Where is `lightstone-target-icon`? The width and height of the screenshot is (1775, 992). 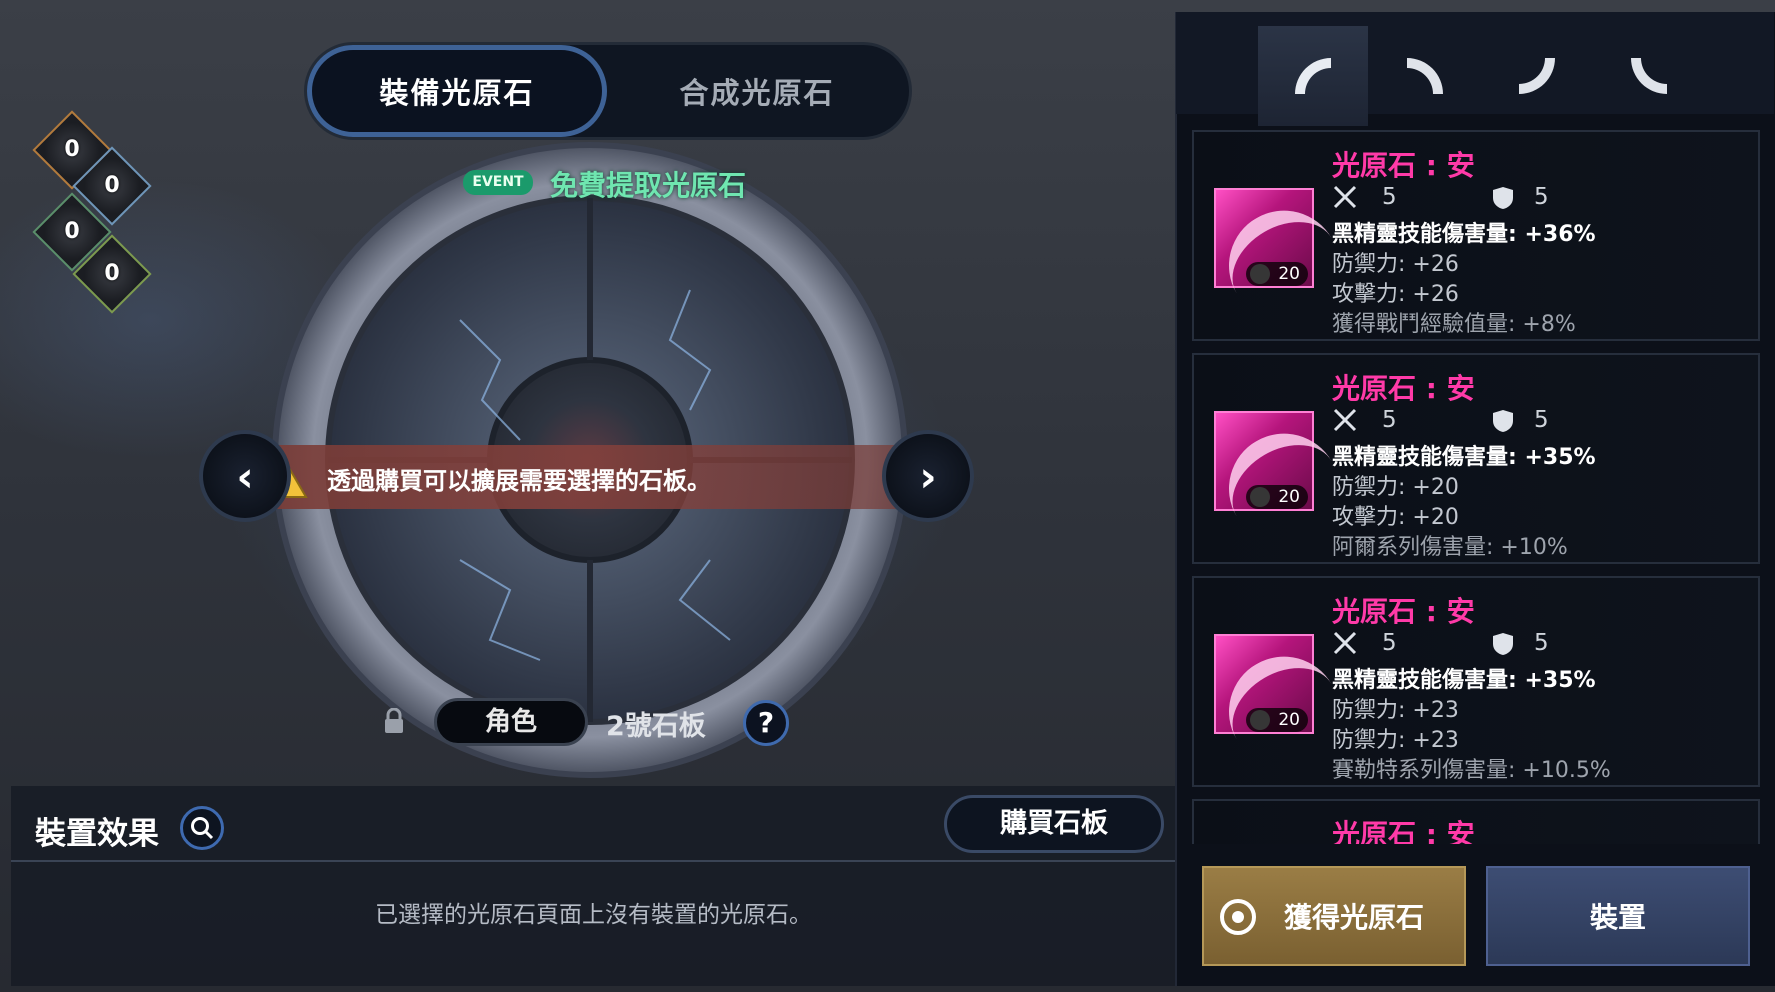
lightstone-target-icon is located at coordinates (1238, 917).